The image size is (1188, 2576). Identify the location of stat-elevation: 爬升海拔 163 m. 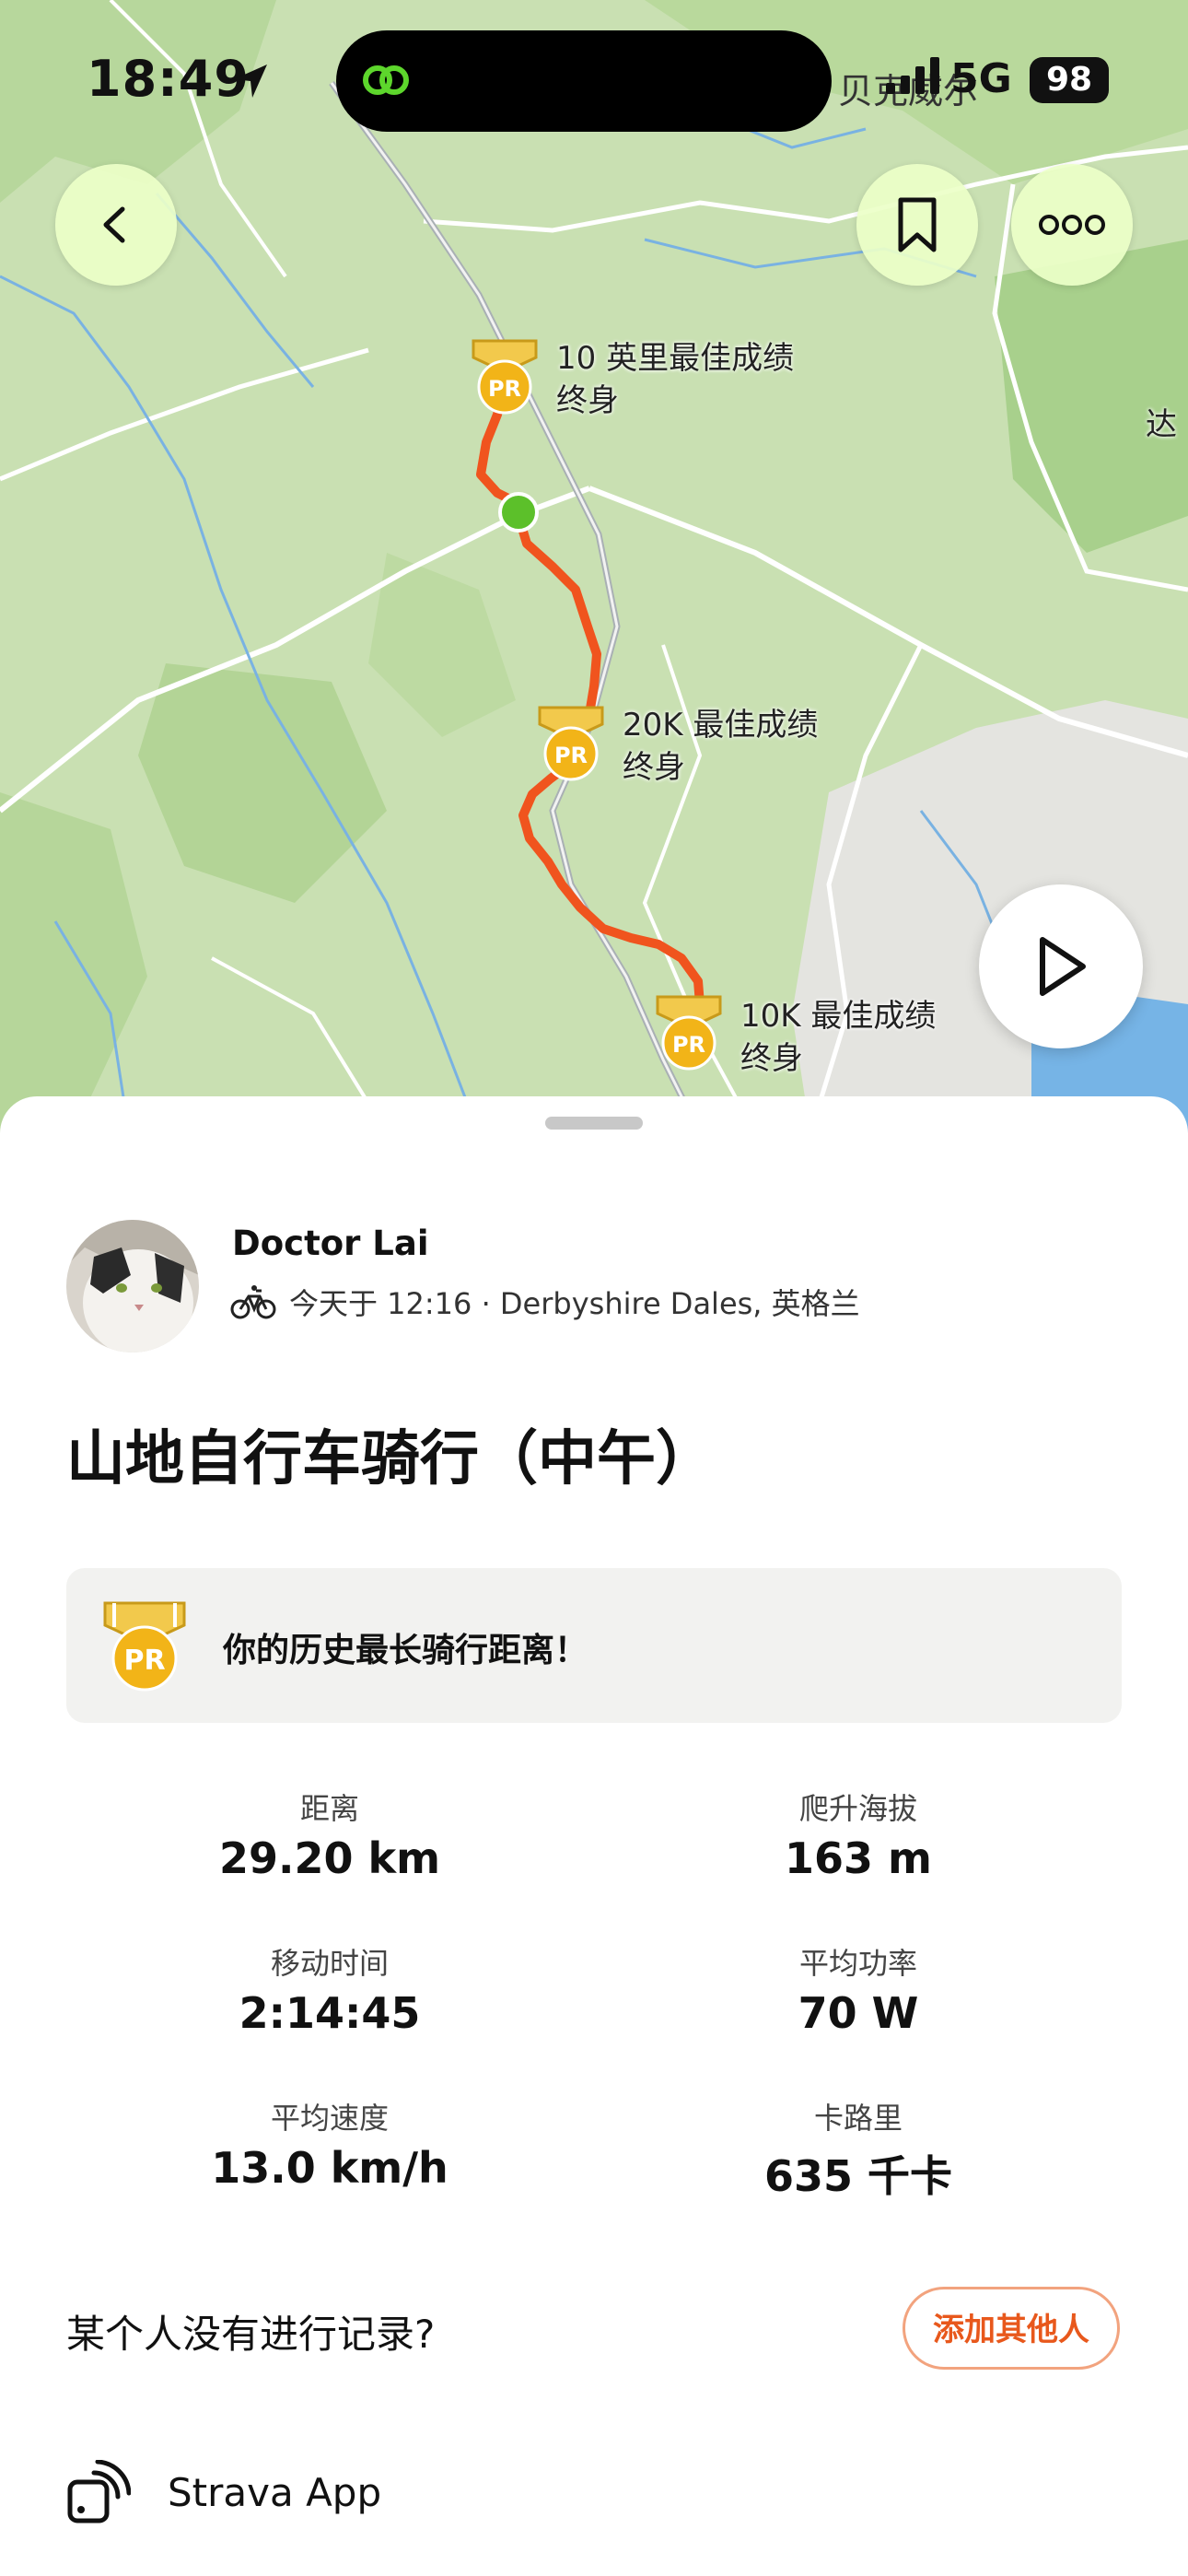
(858, 1834).